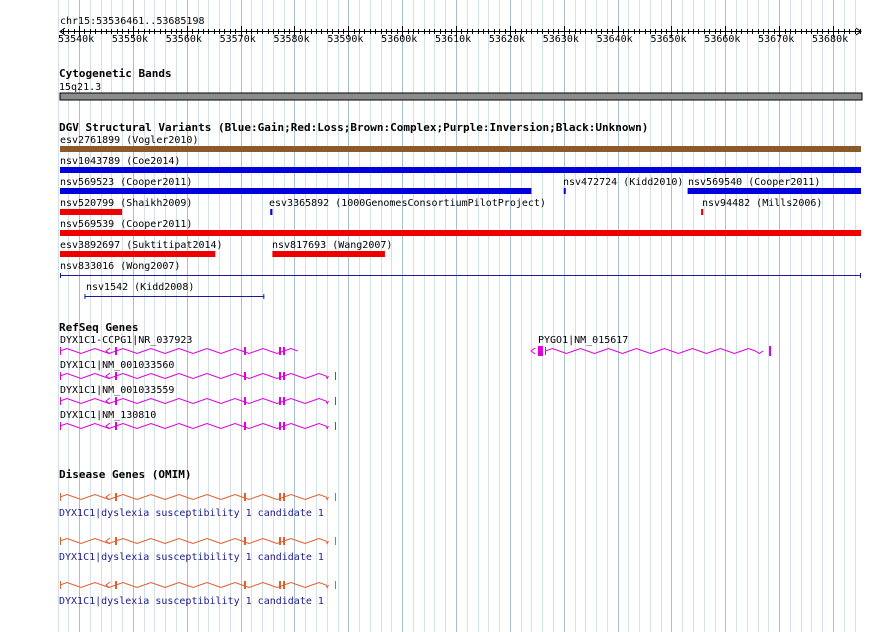  I want to click on refseq-gene-label: DYX1C1|NM_130810, so click(108, 415).